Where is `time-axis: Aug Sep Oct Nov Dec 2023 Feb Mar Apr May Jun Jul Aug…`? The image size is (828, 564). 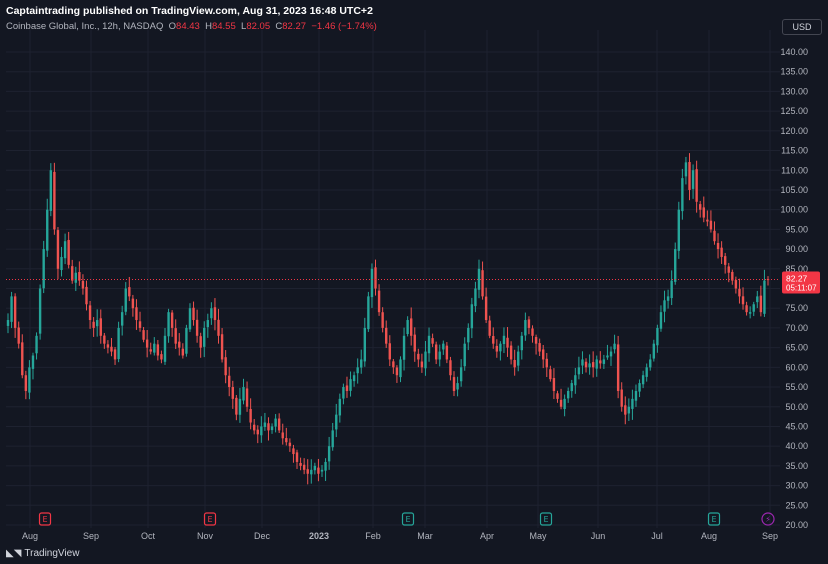
time-axis: Aug Sep Oct Nov Dec 2023 Feb Mar Apr May Jun Jul Aug… is located at coordinates (400, 536).